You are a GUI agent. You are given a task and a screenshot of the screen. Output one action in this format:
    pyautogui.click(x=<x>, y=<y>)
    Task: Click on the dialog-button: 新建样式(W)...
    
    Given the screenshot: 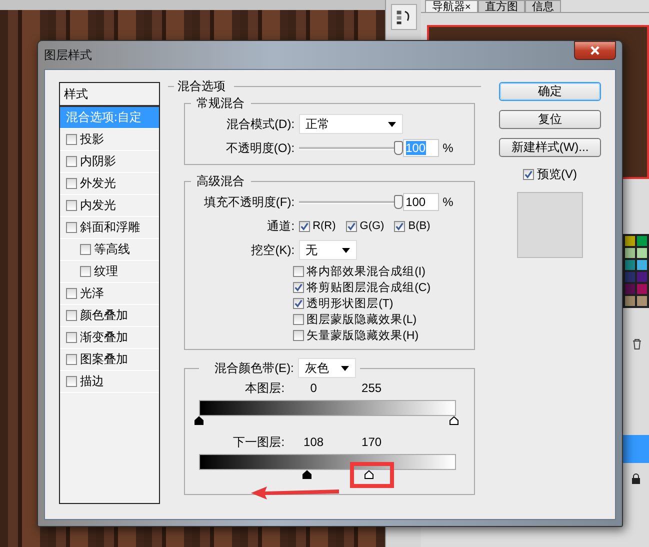 What is the action you would take?
    pyautogui.click(x=550, y=147)
    